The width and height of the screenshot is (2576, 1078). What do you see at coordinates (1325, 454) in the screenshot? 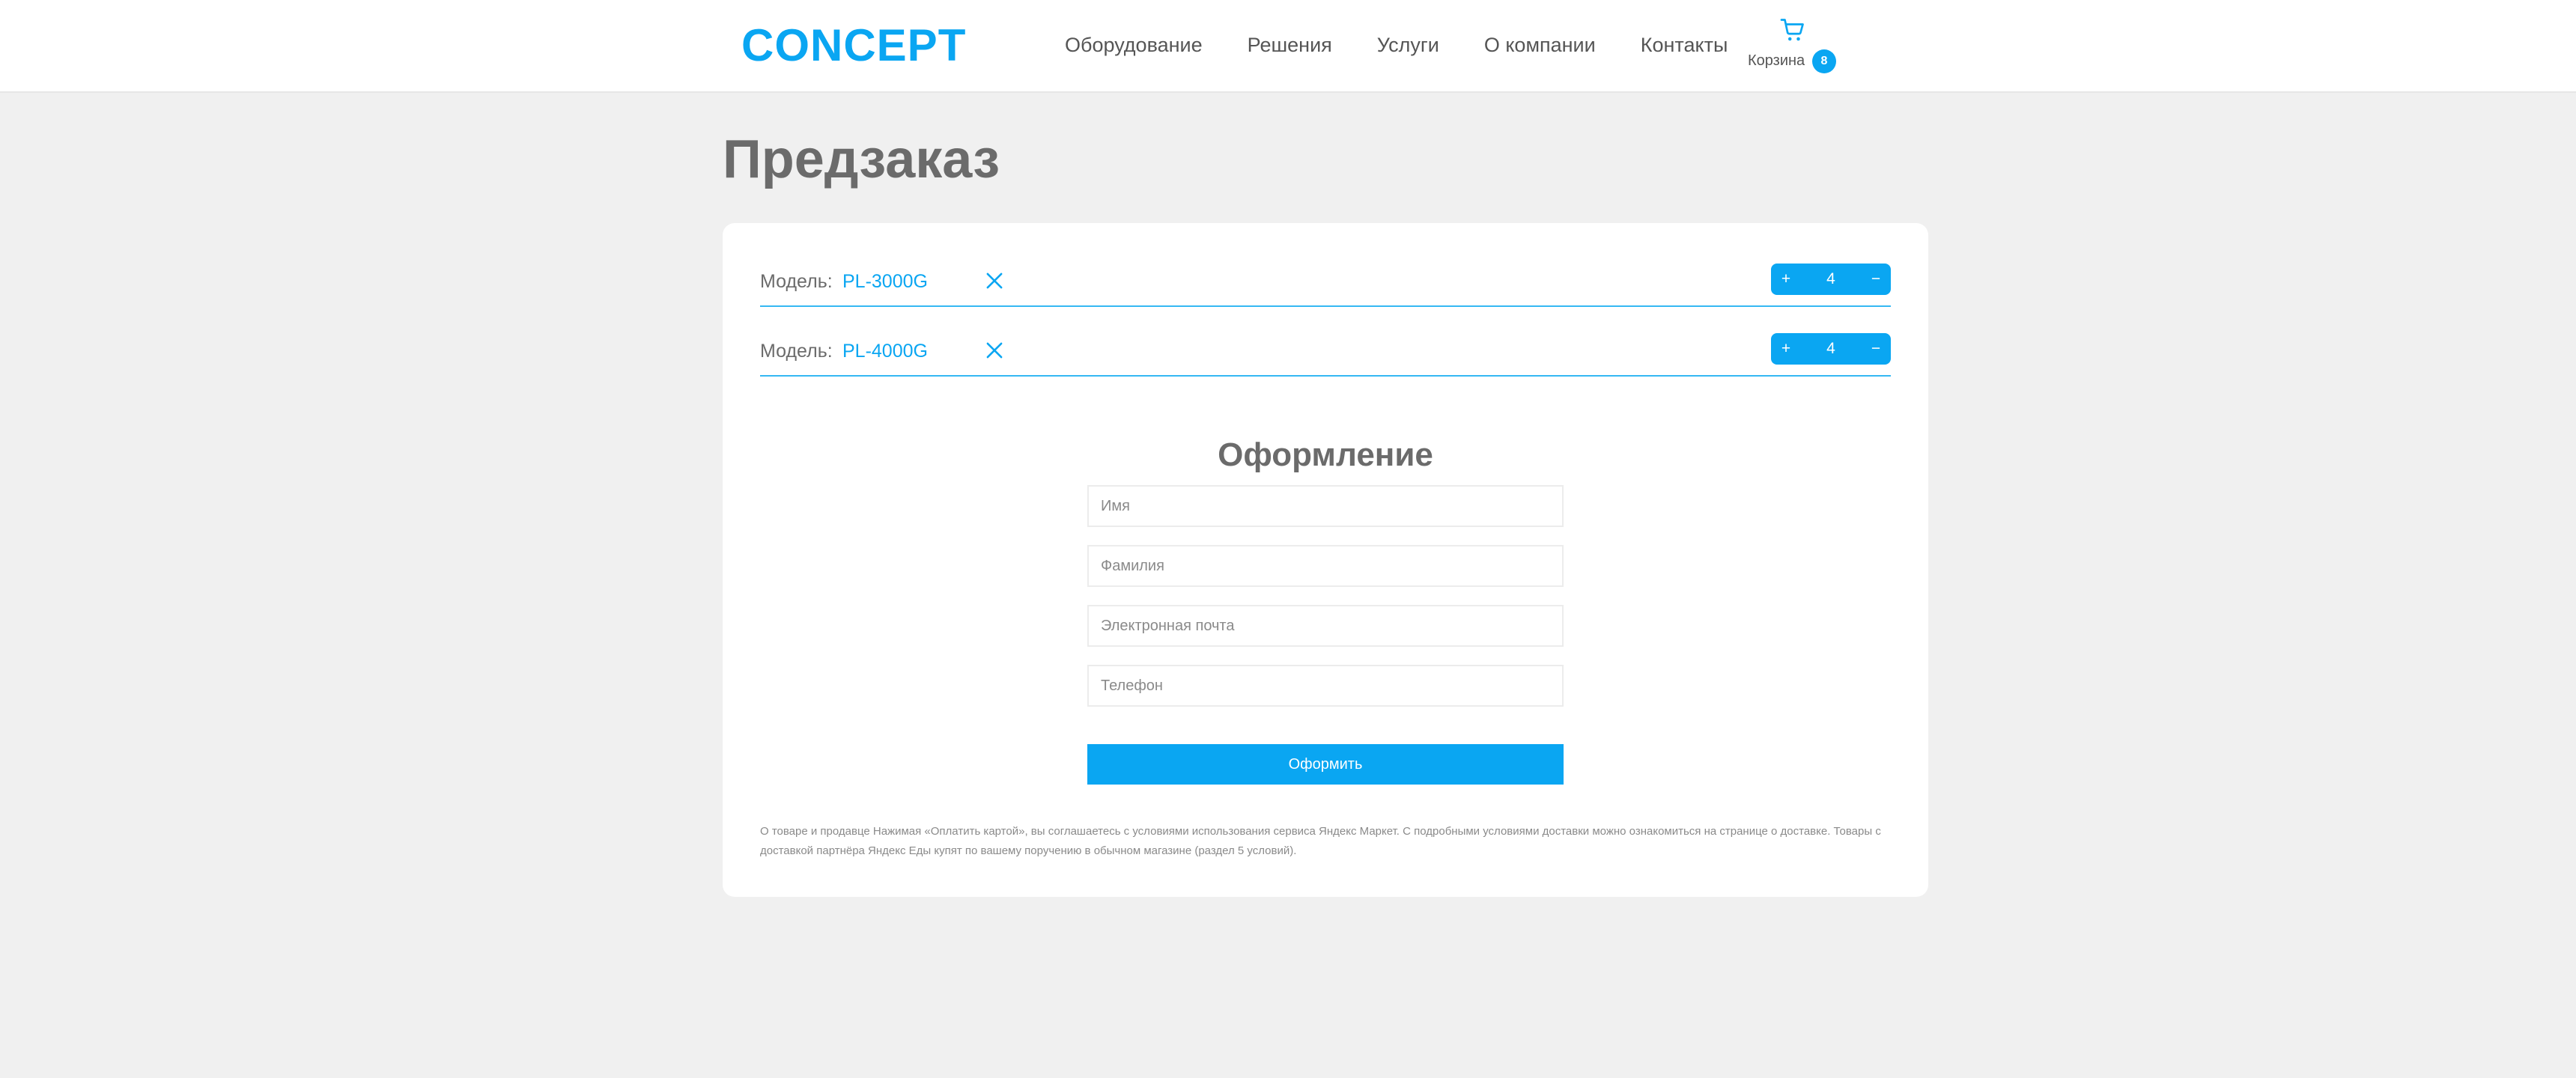
I see `checkout-title: Оформление` at bounding box center [1325, 454].